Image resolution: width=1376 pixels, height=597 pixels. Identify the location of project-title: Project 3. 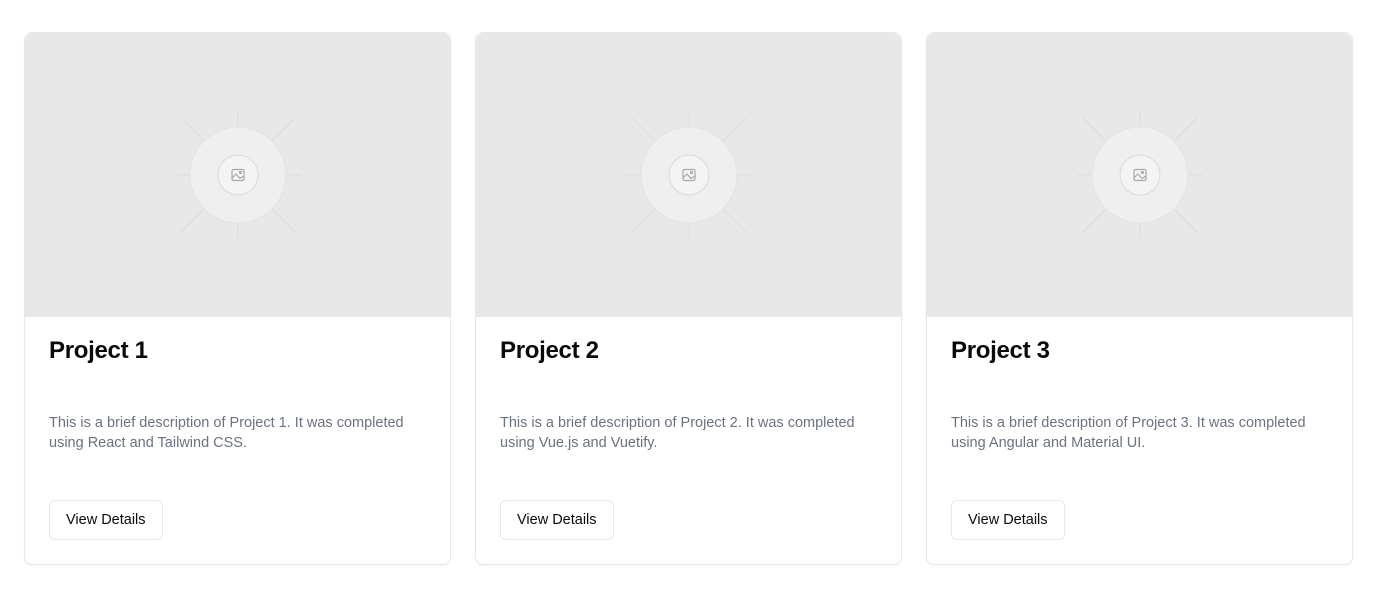
(1000, 350).